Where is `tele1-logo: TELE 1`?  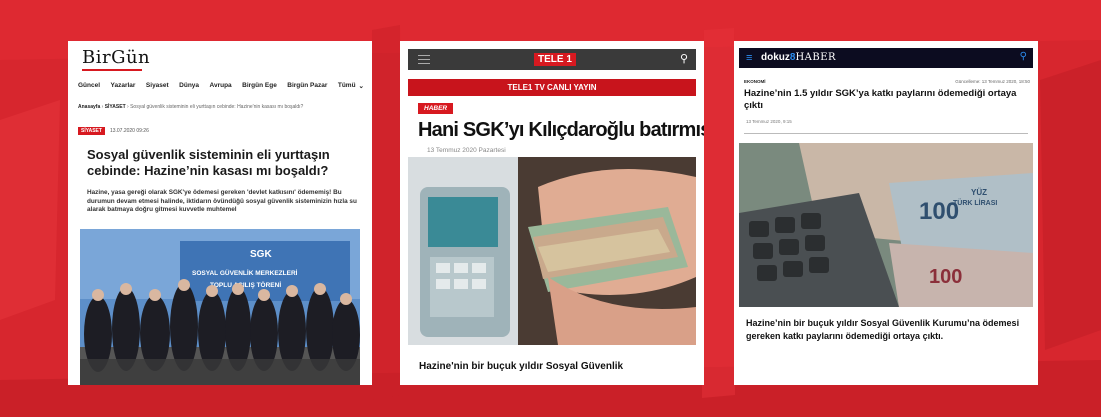 tele1-logo: TELE 1 is located at coordinates (555, 59).